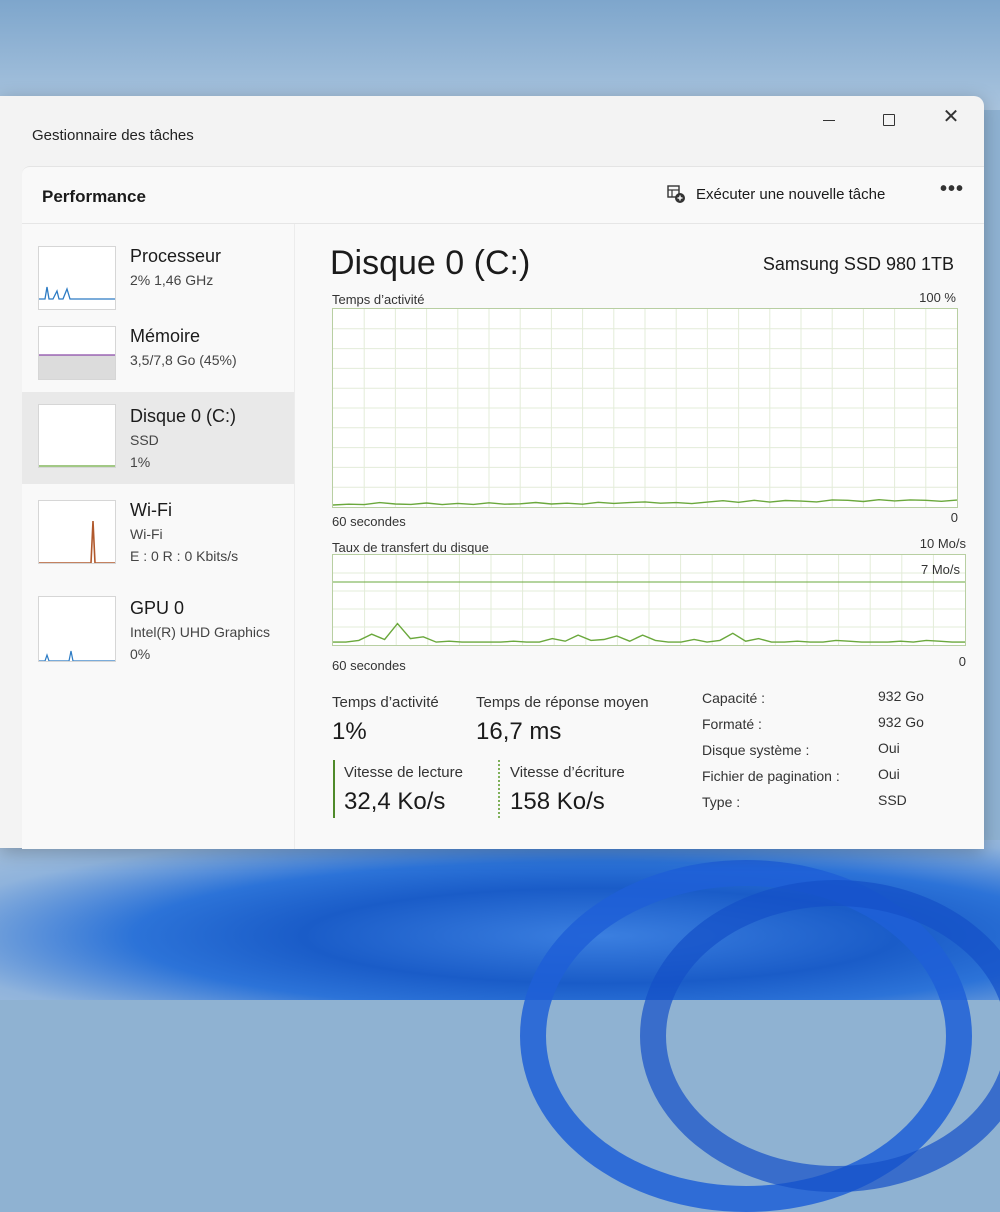 The height and width of the screenshot is (1212, 1000). Describe the element at coordinates (410, 547) in the screenshot. I see `transfer-graph-label: Taux de transfert du disque` at that location.